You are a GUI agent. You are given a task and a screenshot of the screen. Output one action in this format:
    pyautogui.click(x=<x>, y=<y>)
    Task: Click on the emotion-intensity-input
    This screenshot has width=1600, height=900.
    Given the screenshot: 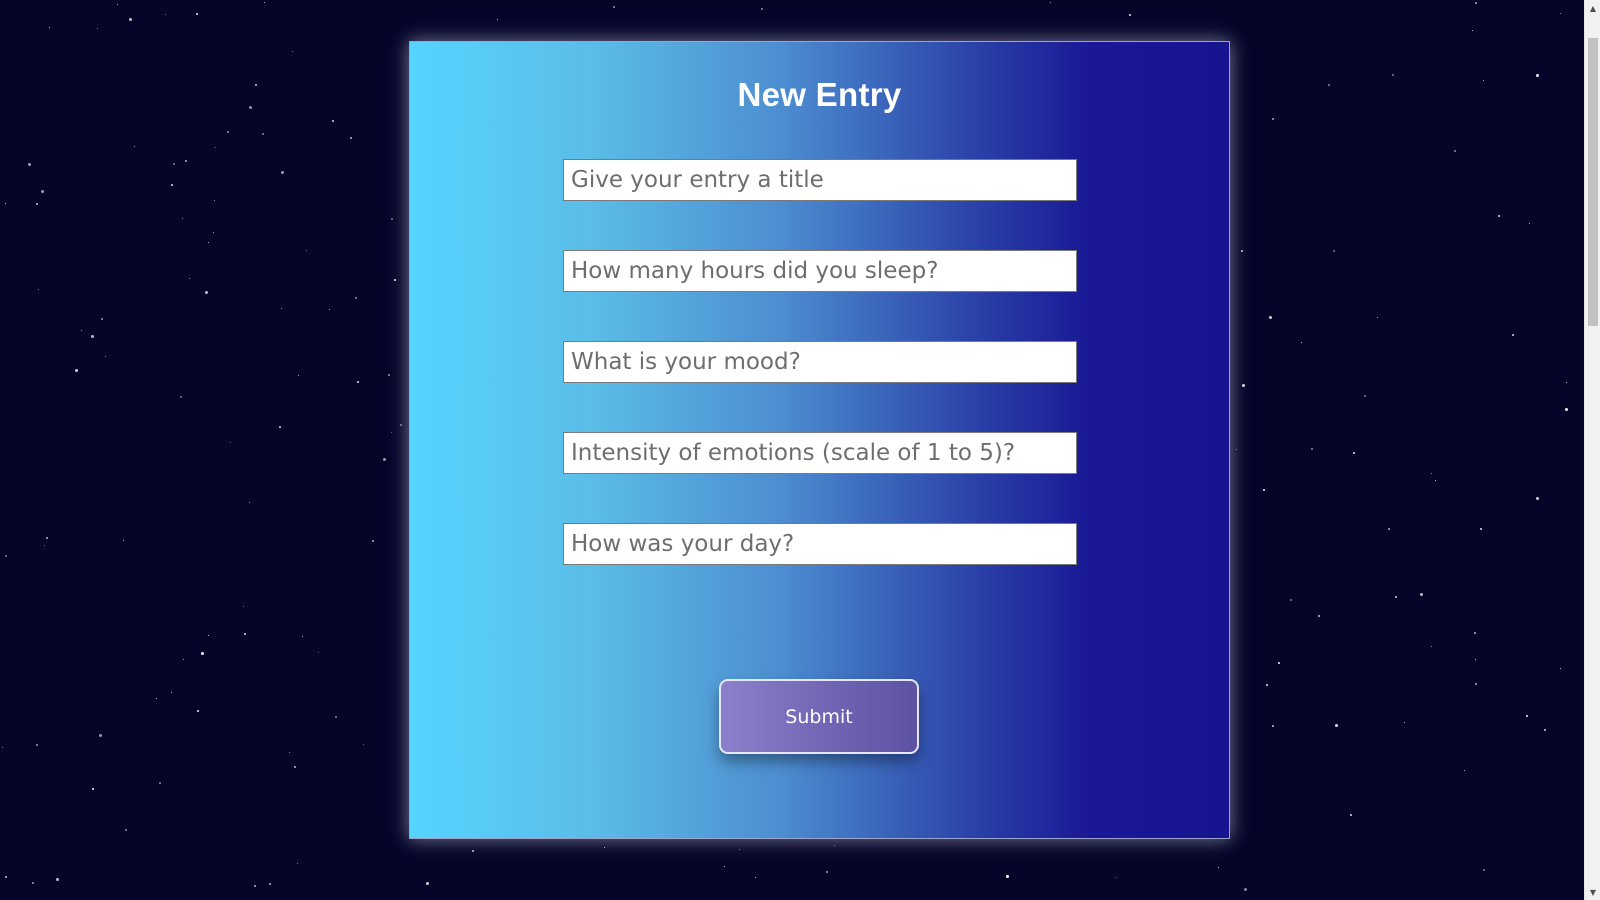 What is the action you would take?
    pyautogui.click(x=820, y=453)
    